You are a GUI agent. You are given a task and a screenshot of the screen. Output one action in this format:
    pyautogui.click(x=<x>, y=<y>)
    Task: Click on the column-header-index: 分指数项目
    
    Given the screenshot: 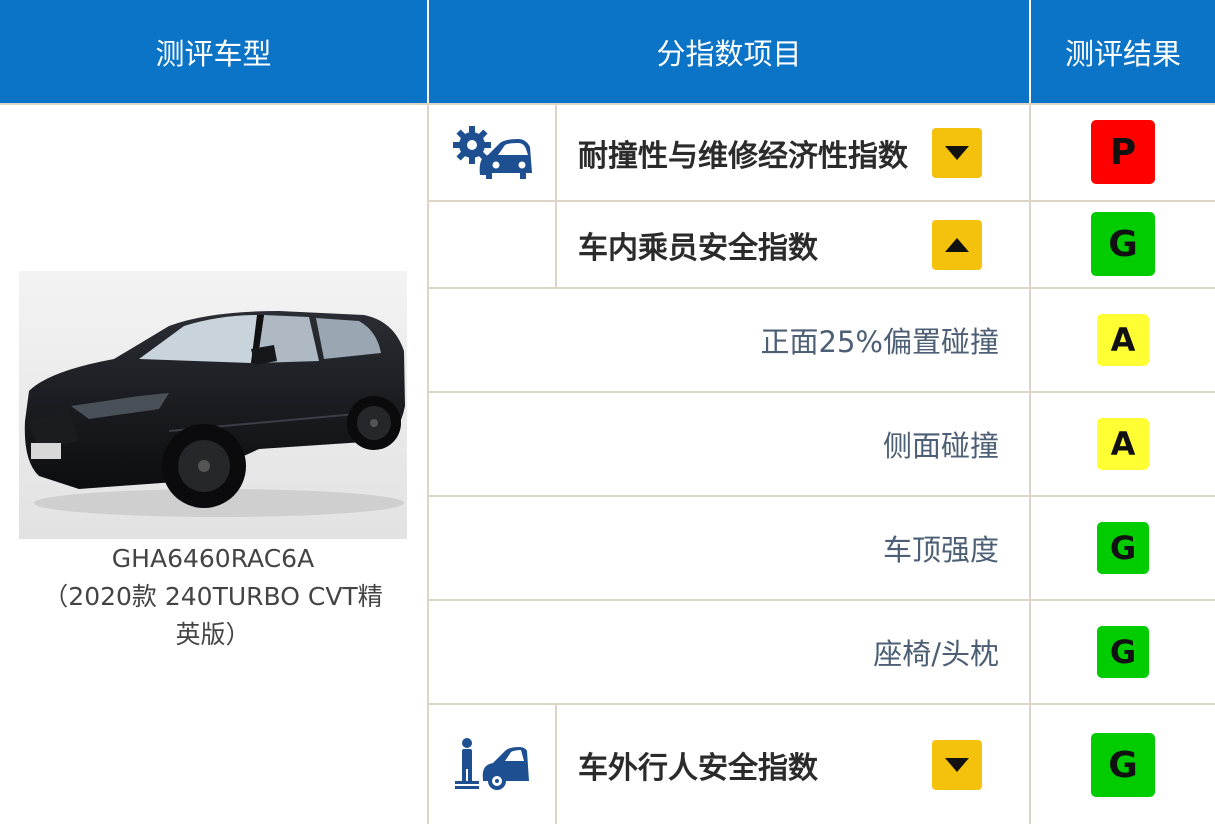 What is the action you would take?
    pyautogui.click(x=729, y=51)
    